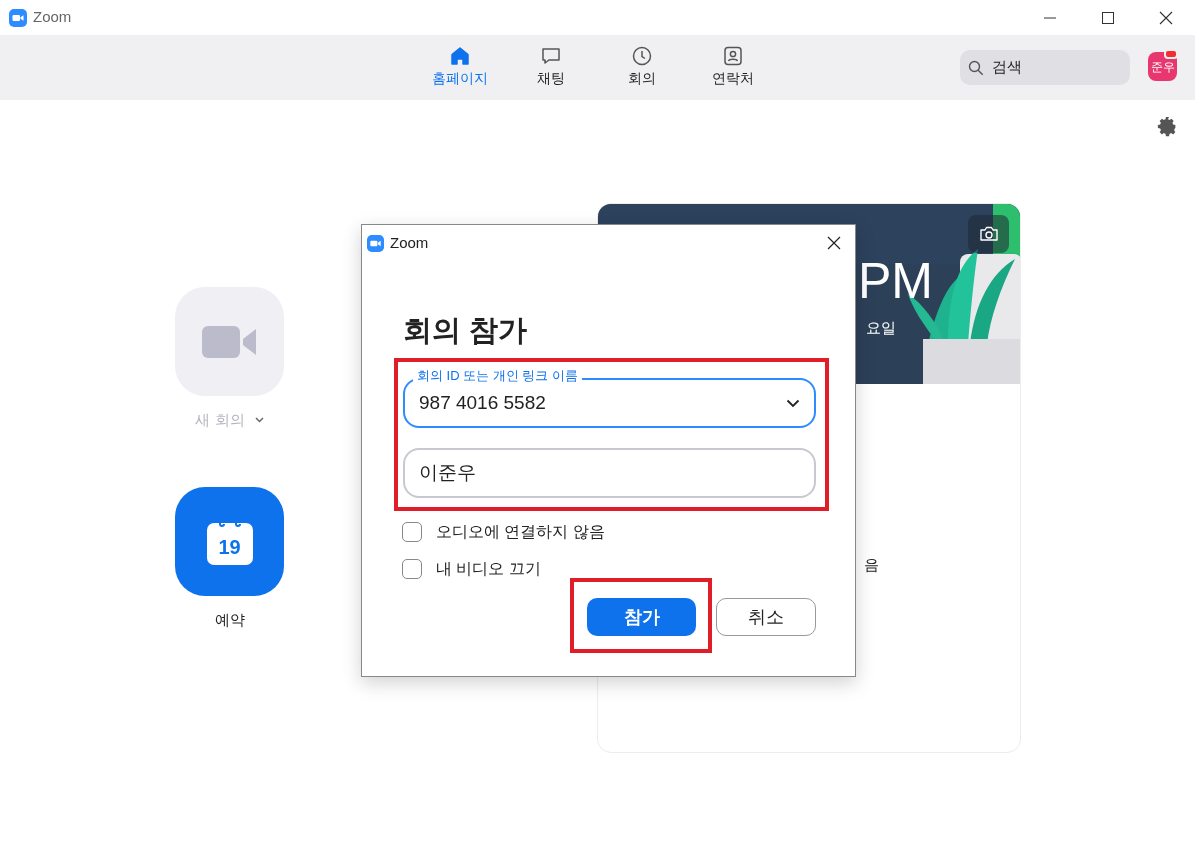 The width and height of the screenshot is (1195, 858). What do you see at coordinates (409, 243) in the screenshot?
I see `dialog-title: Zoom` at bounding box center [409, 243].